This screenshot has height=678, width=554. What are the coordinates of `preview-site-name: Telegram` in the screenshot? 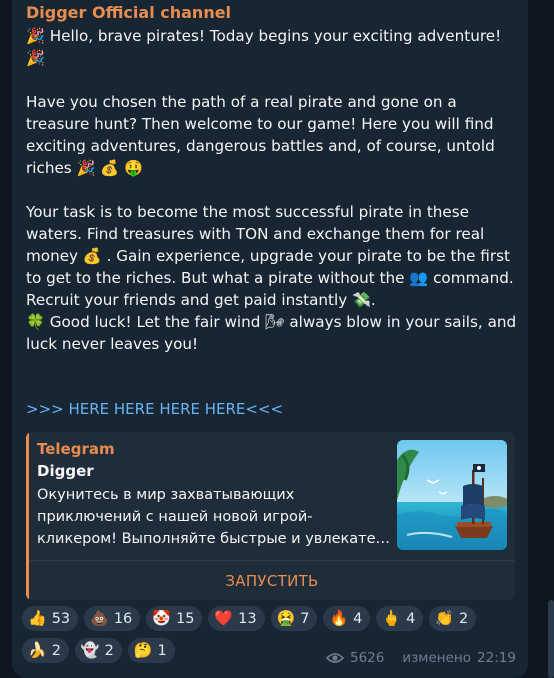 It's located at (76, 449).